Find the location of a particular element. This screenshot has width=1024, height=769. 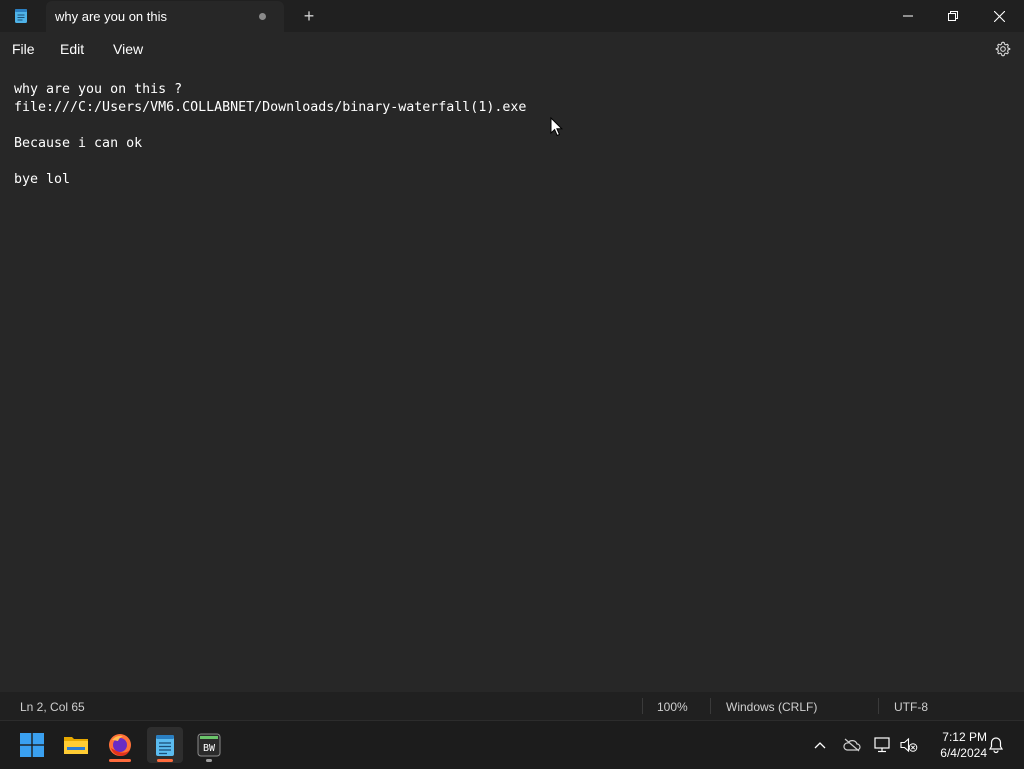

bell-icon is located at coordinates (996, 745).